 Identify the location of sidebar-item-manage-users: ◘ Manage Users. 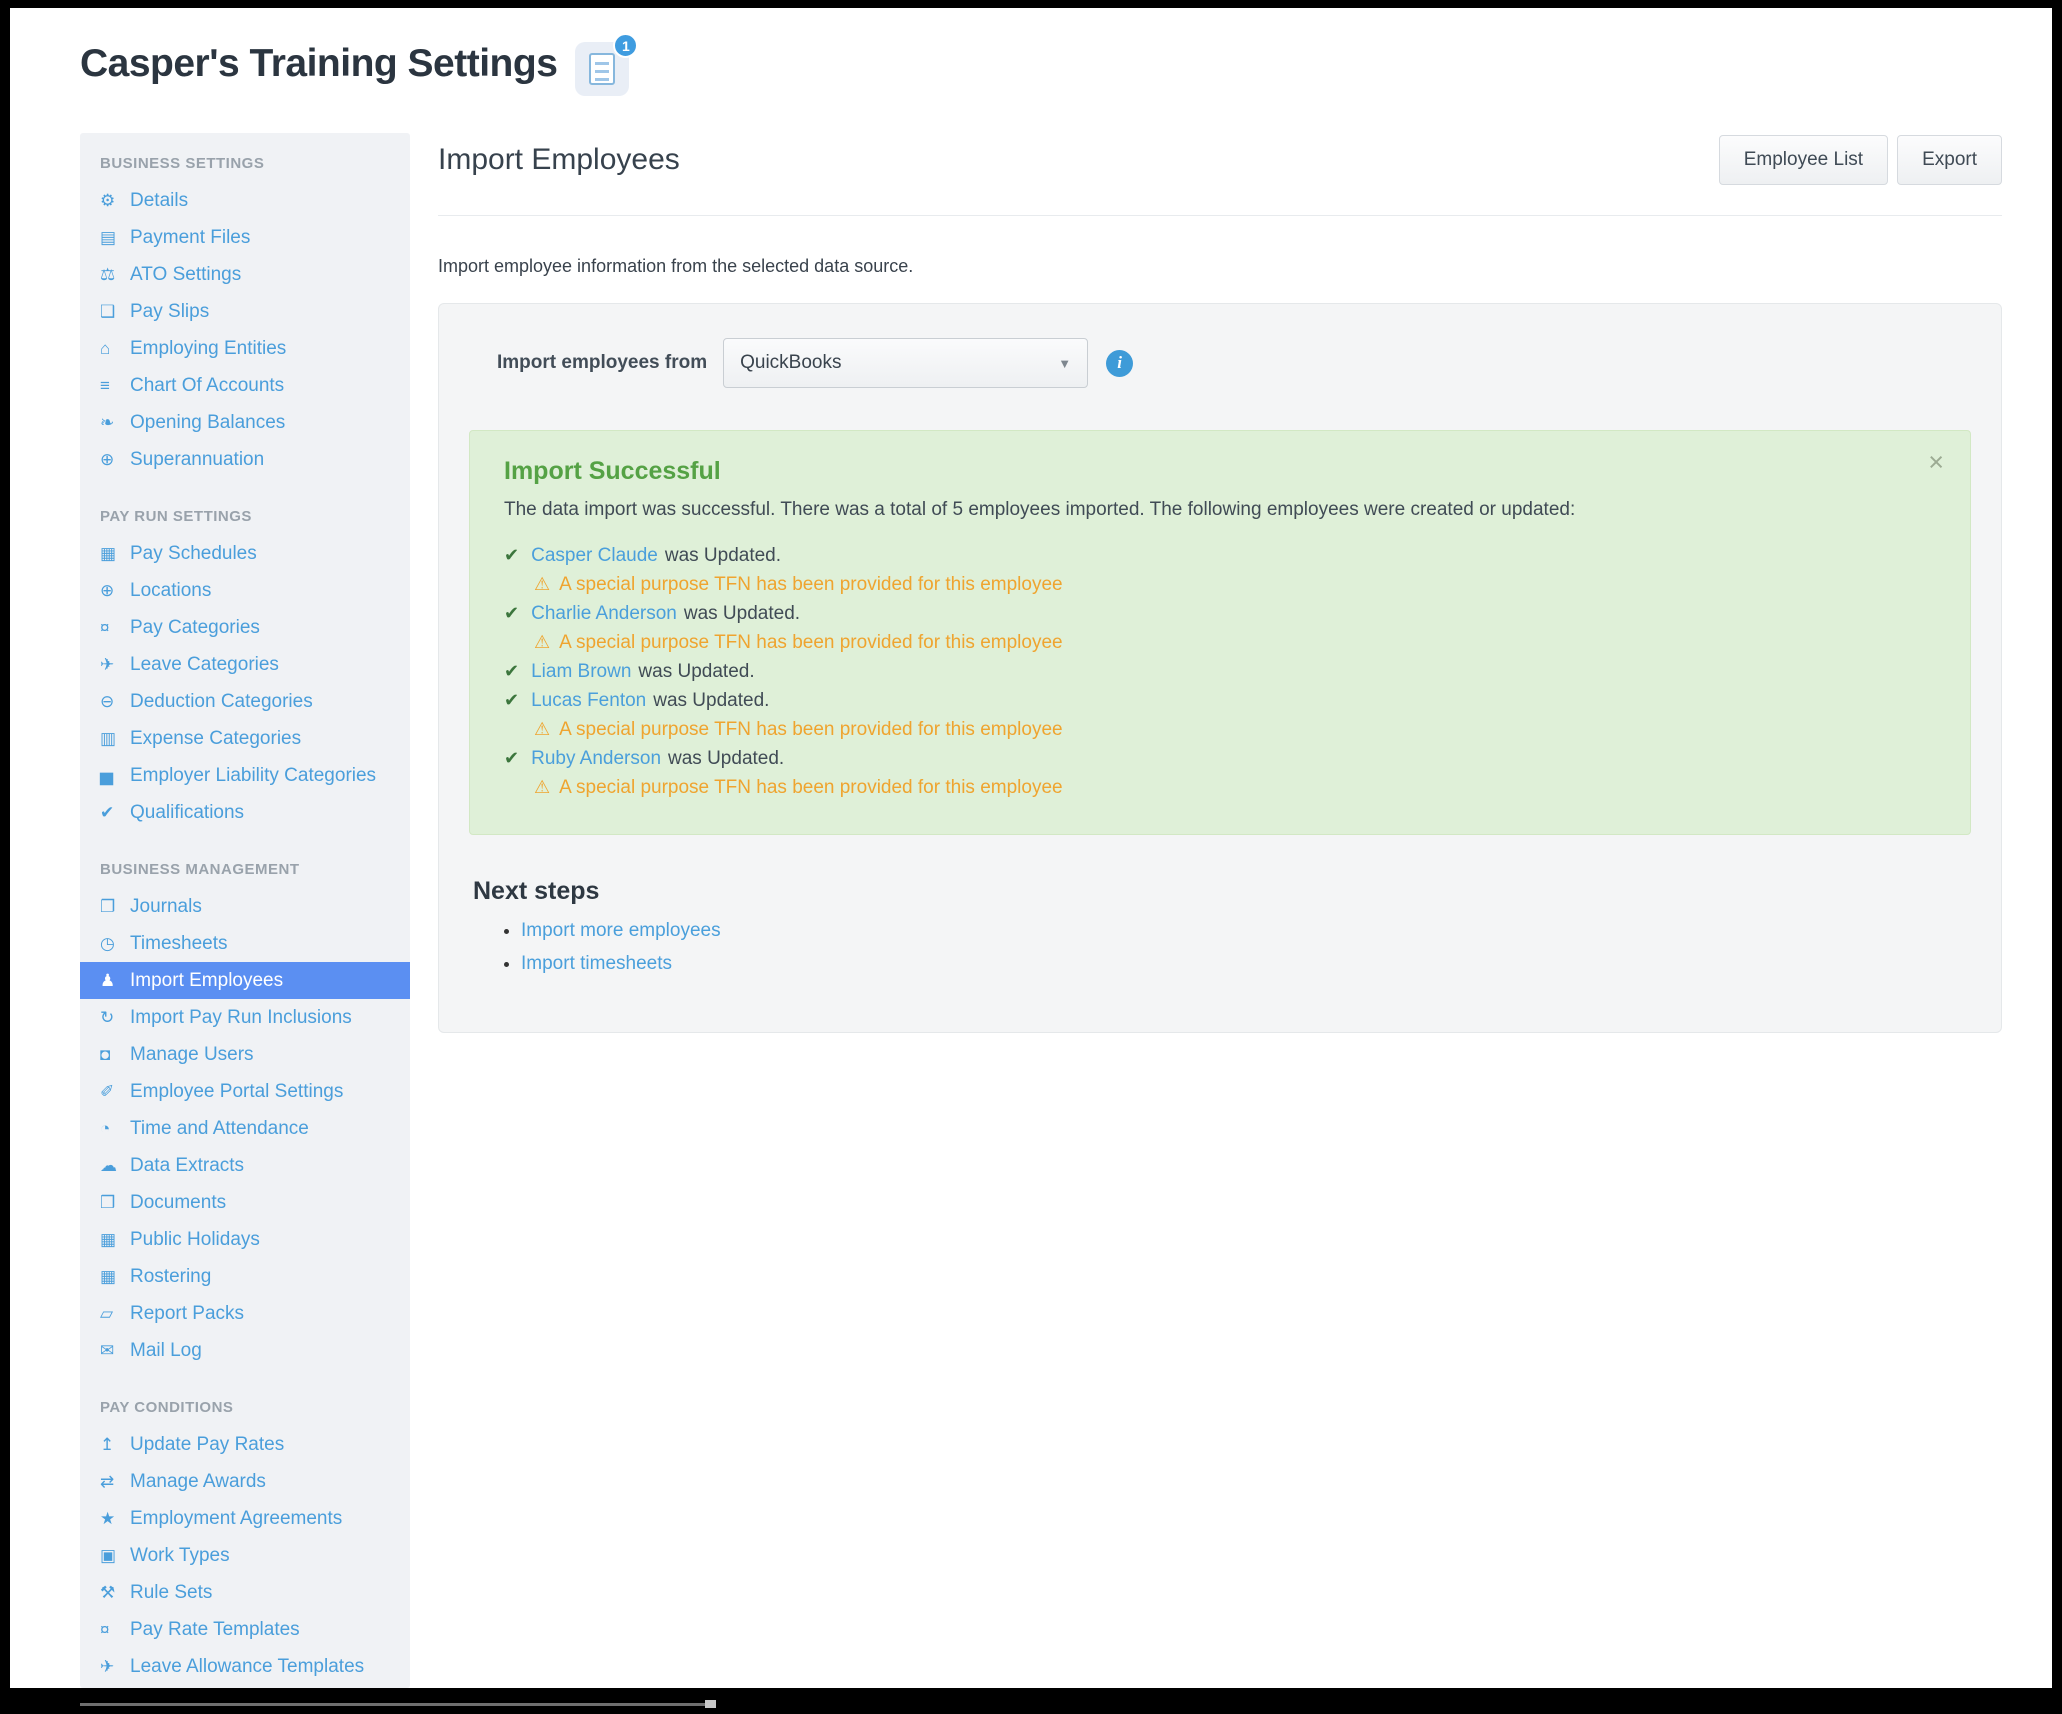
(245, 1054).